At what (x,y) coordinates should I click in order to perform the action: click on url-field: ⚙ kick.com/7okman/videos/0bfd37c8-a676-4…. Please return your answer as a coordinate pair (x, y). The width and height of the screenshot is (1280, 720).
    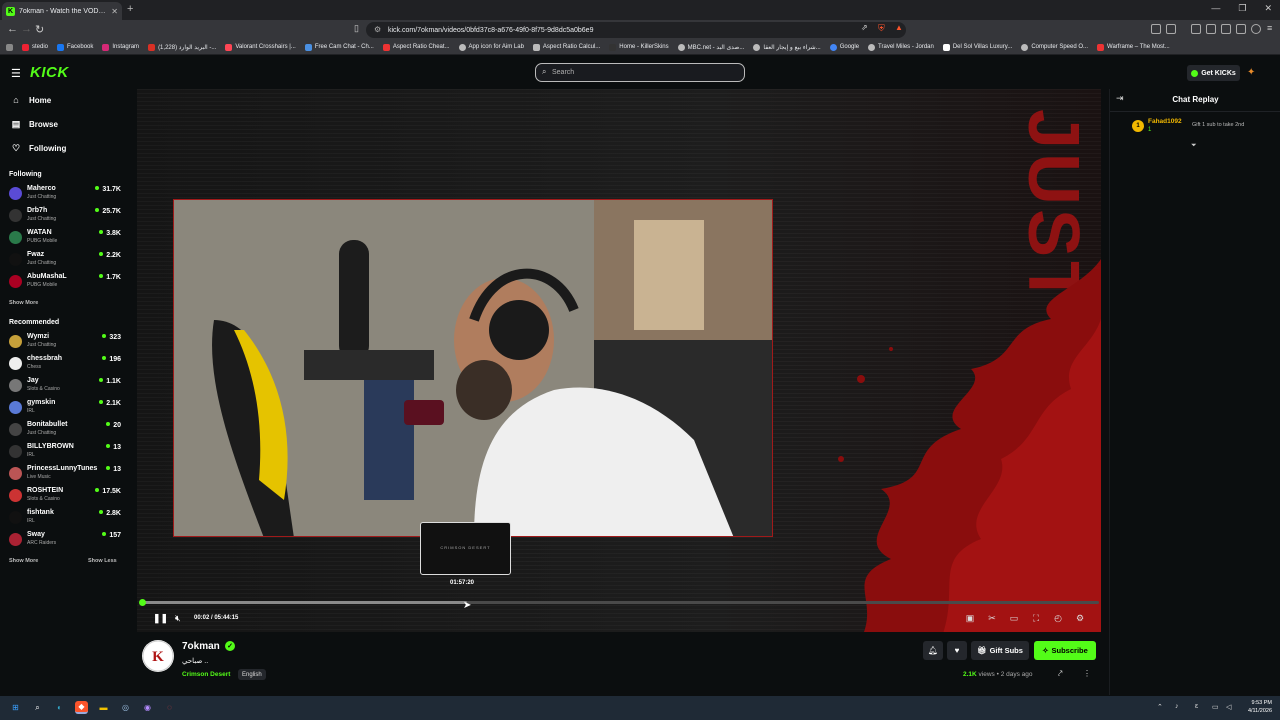
    Looking at the image, I should click on (636, 30).